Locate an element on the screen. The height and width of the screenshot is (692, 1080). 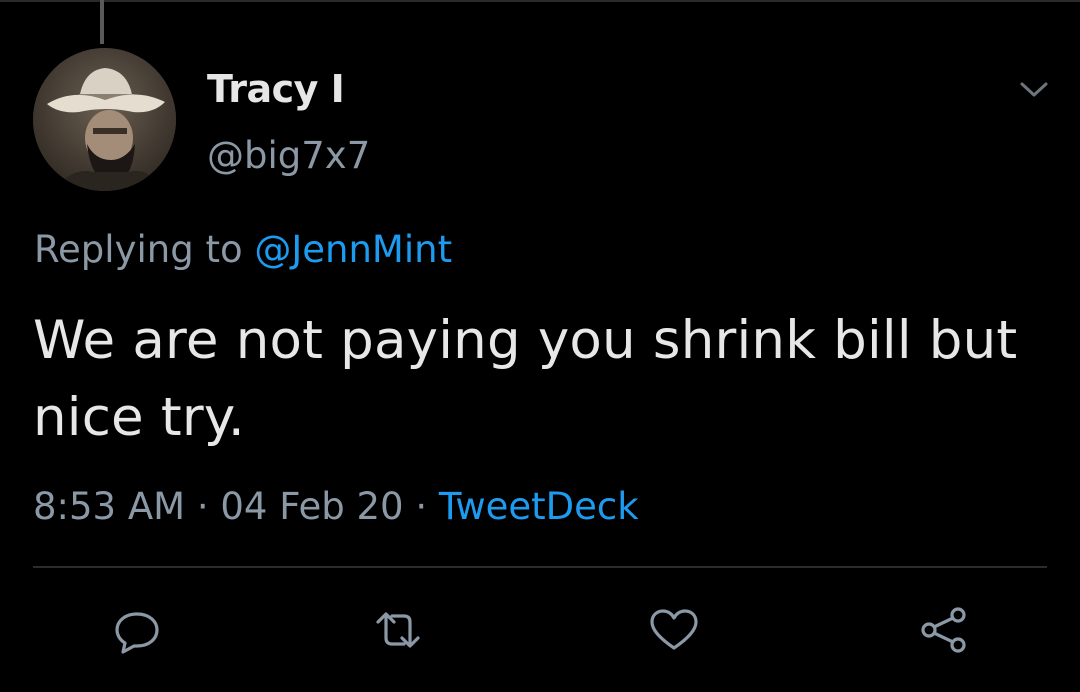
display-name: Tracy I is located at coordinates (276, 89).